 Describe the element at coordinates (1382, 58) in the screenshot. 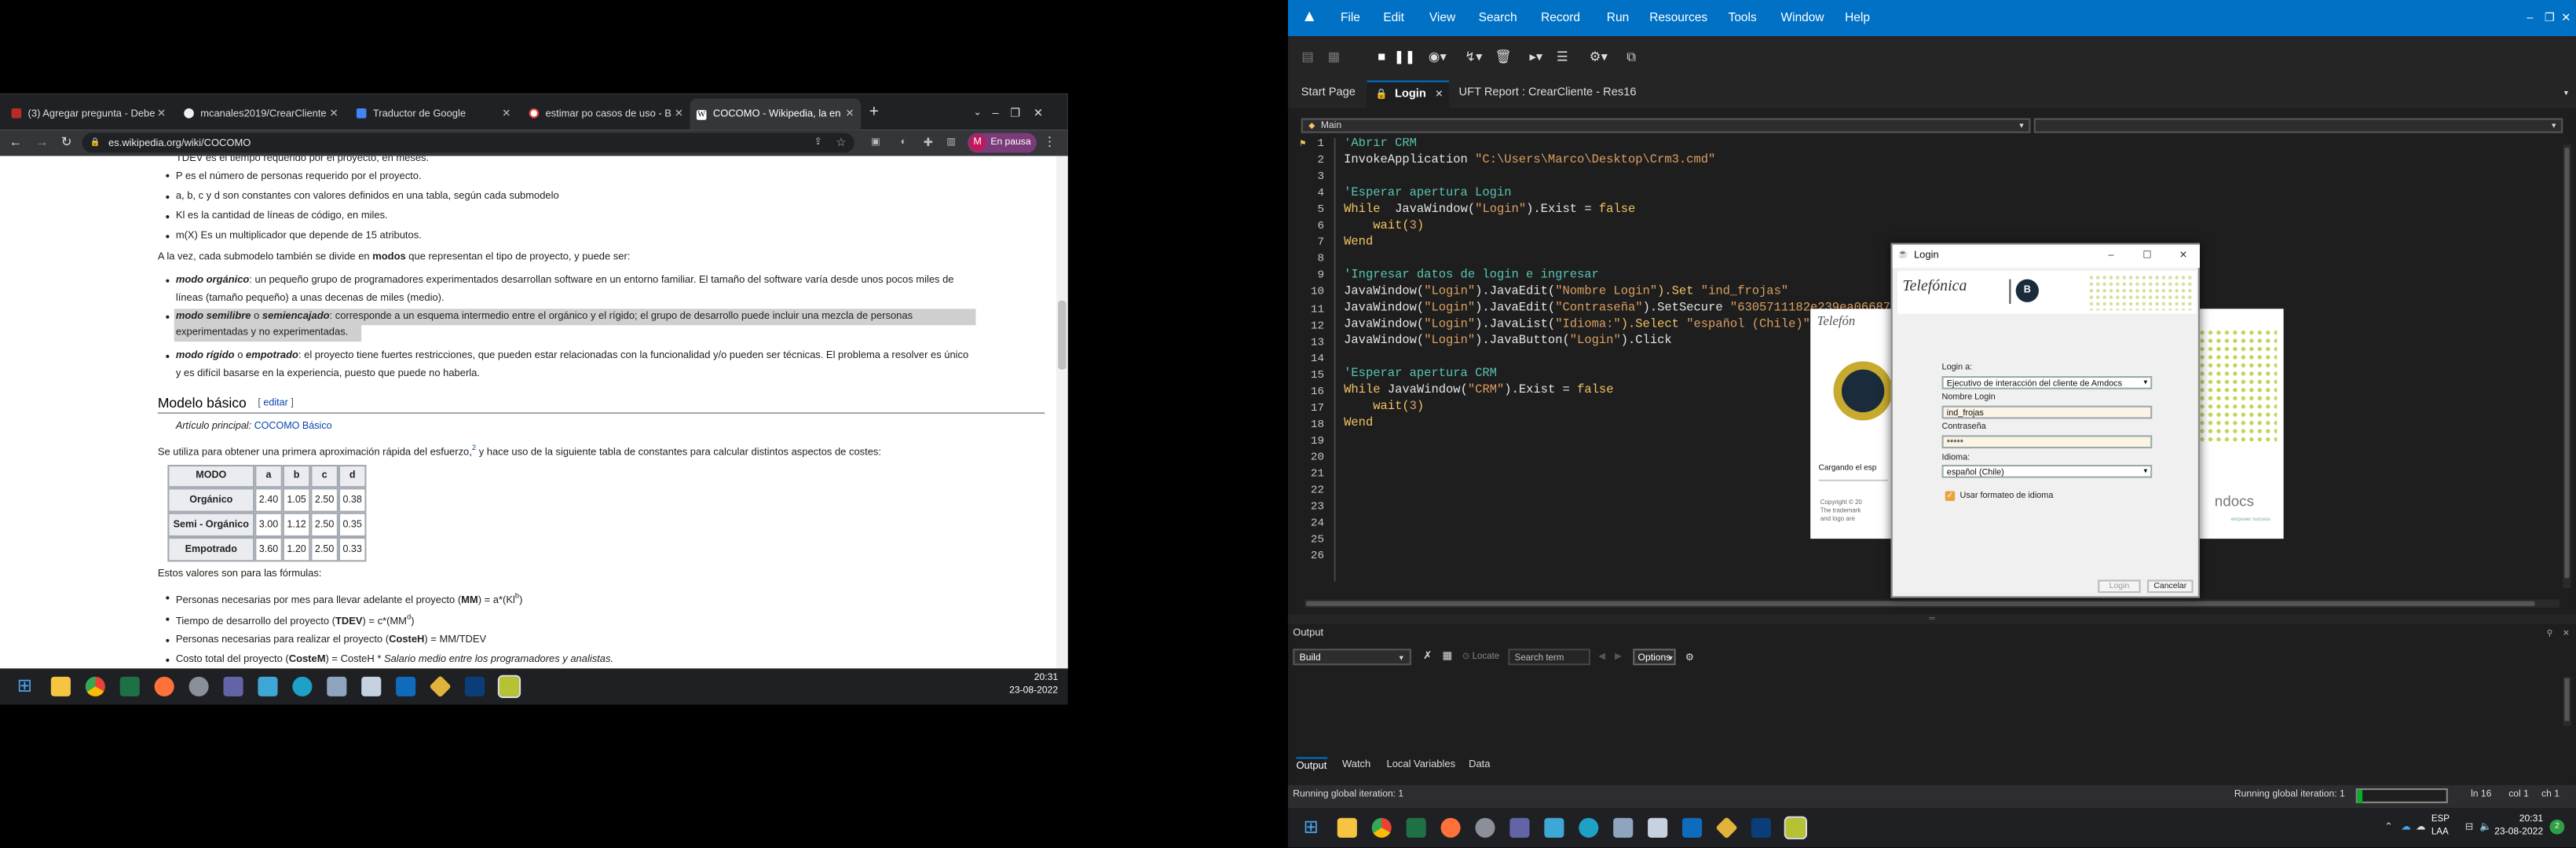

I see `stop-icon: ■` at that location.